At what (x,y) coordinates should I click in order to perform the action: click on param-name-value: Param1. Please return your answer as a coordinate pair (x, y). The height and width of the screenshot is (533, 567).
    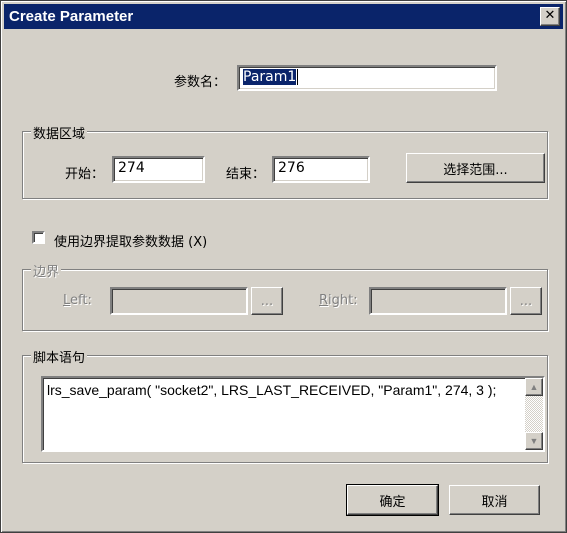
    Looking at the image, I should click on (270, 77).